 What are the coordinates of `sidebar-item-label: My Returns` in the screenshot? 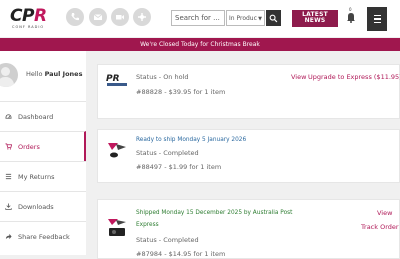 It's located at (36, 176).